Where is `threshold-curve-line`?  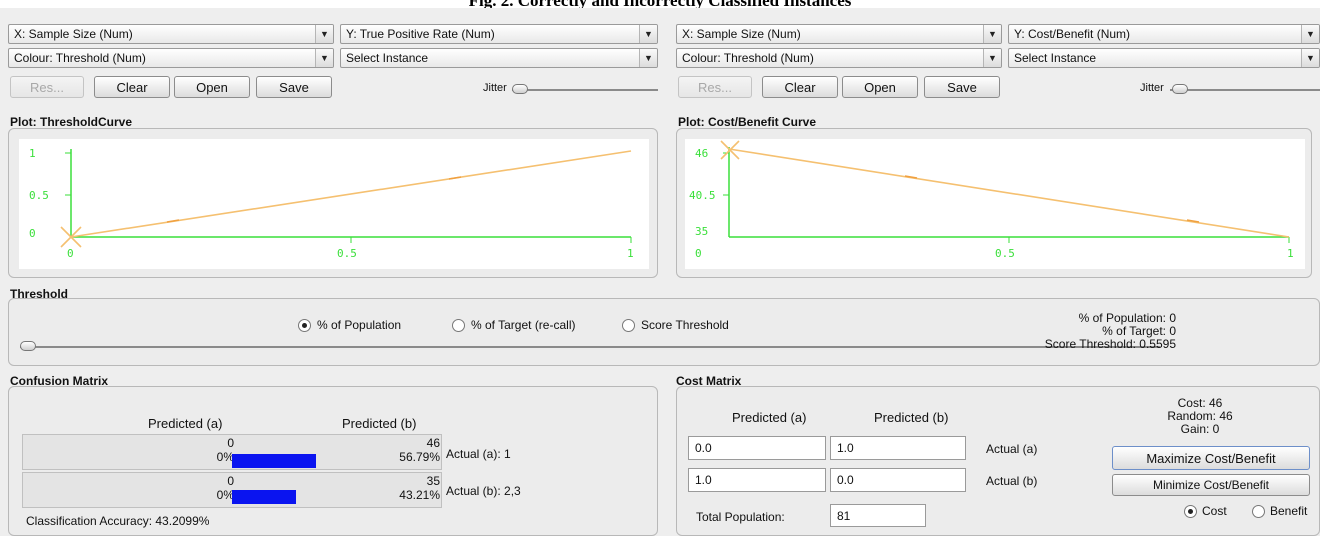
threshold-curve-line is located at coordinates (351, 194).